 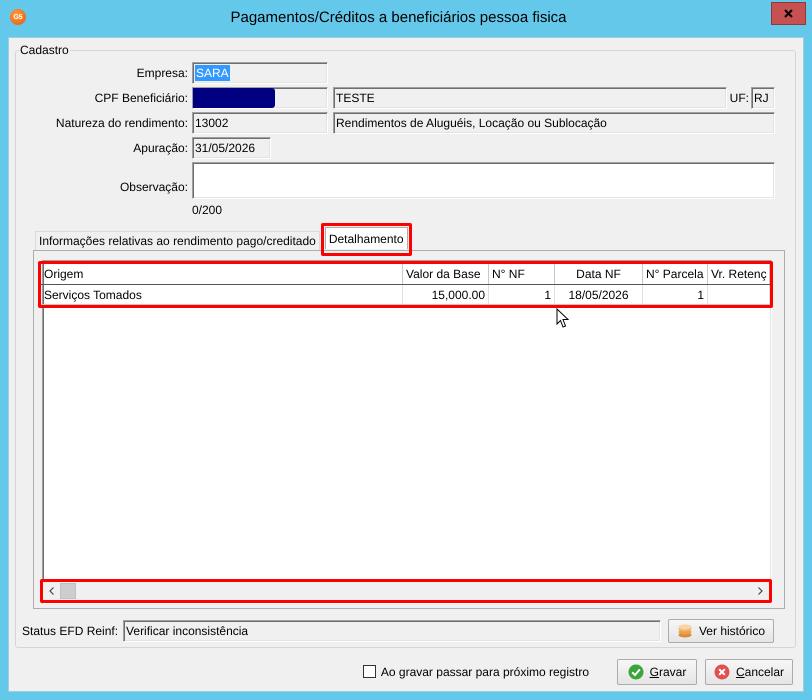 What do you see at coordinates (636, 672) in the screenshot?
I see `check-circle-icon` at bounding box center [636, 672].